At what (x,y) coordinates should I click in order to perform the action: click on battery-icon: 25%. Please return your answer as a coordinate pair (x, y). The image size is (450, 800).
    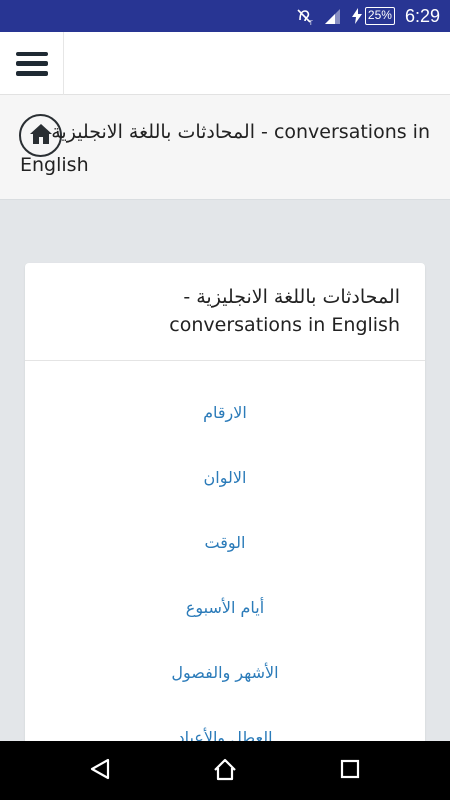
    Looking at the image, I should click on (379, 16).